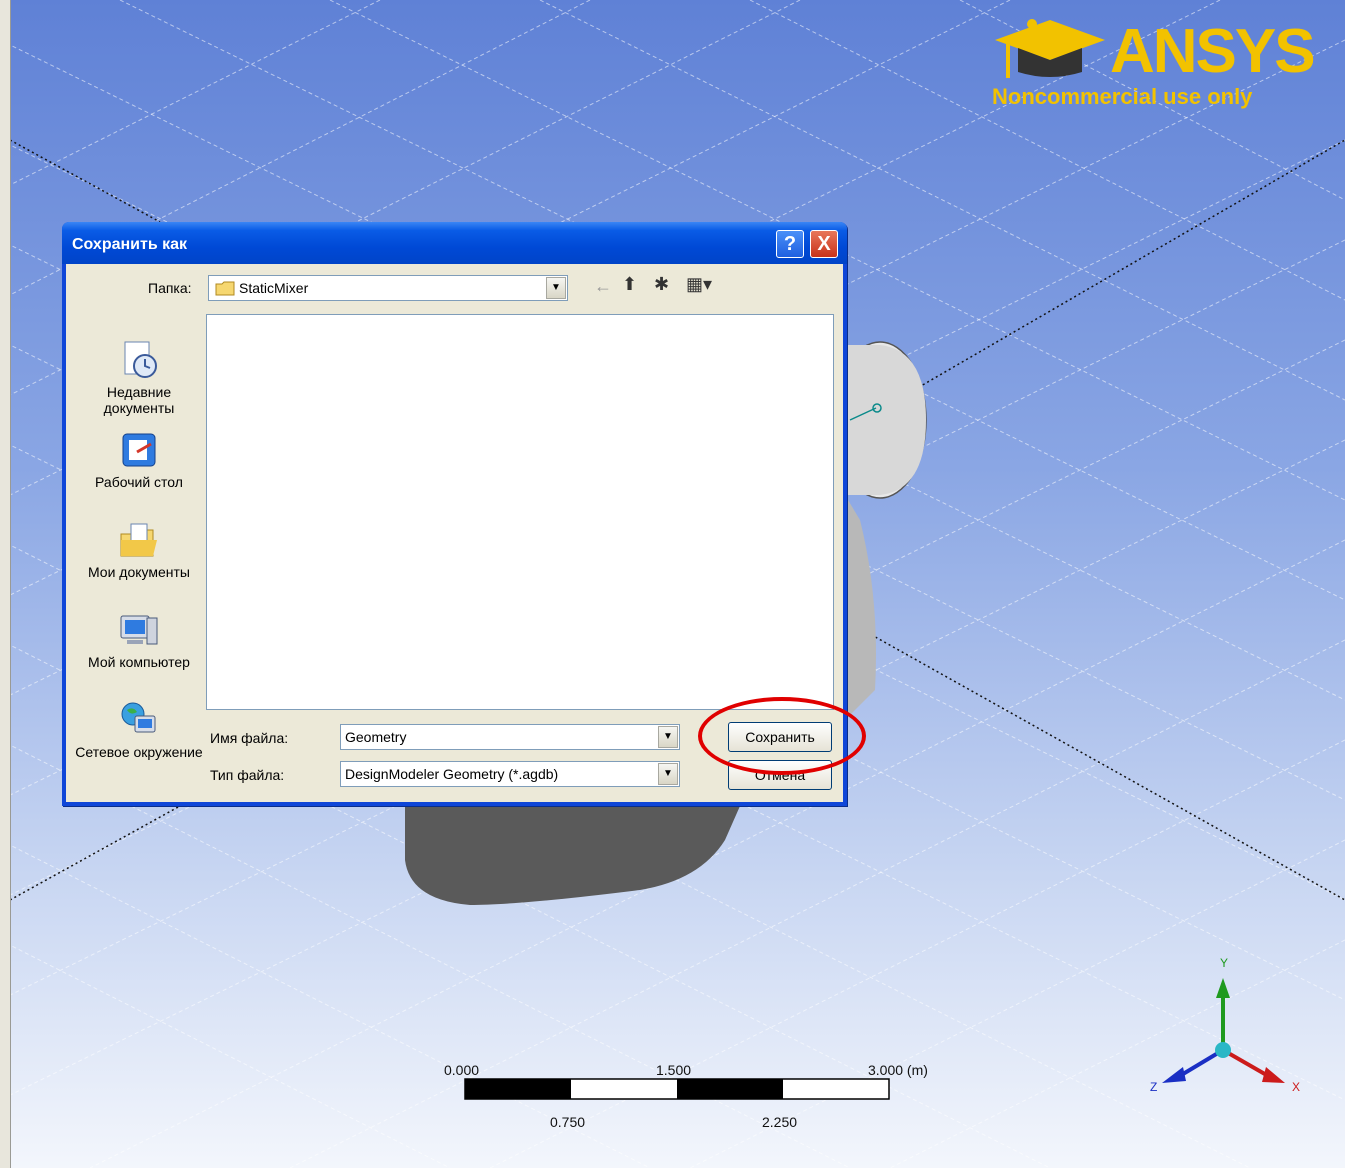  Describe the element at coordinates (462, 1070) in the screenshot. I see `scale-label: 0.000` at that location.